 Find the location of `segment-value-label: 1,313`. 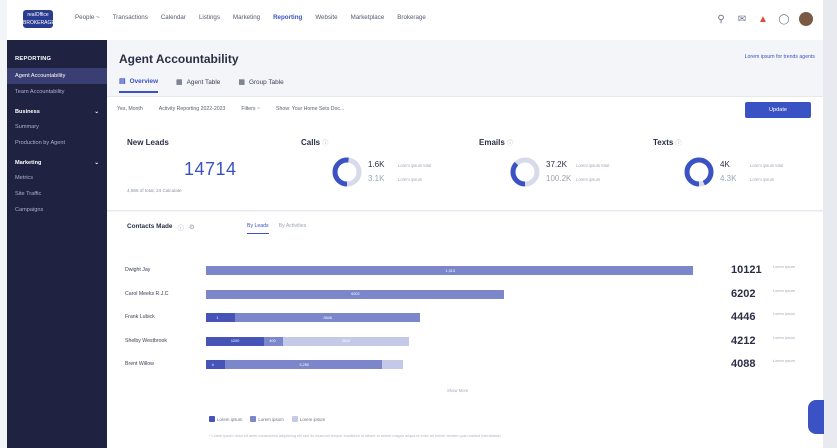

segment-value-label: 1,313 is located at coordinates (450, 270).